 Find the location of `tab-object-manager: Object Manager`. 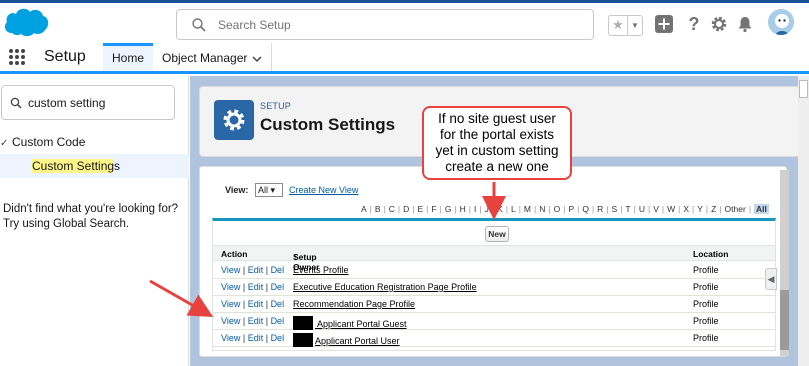

tab-object-manager: Object Manager is located at coordinates (204, 58).